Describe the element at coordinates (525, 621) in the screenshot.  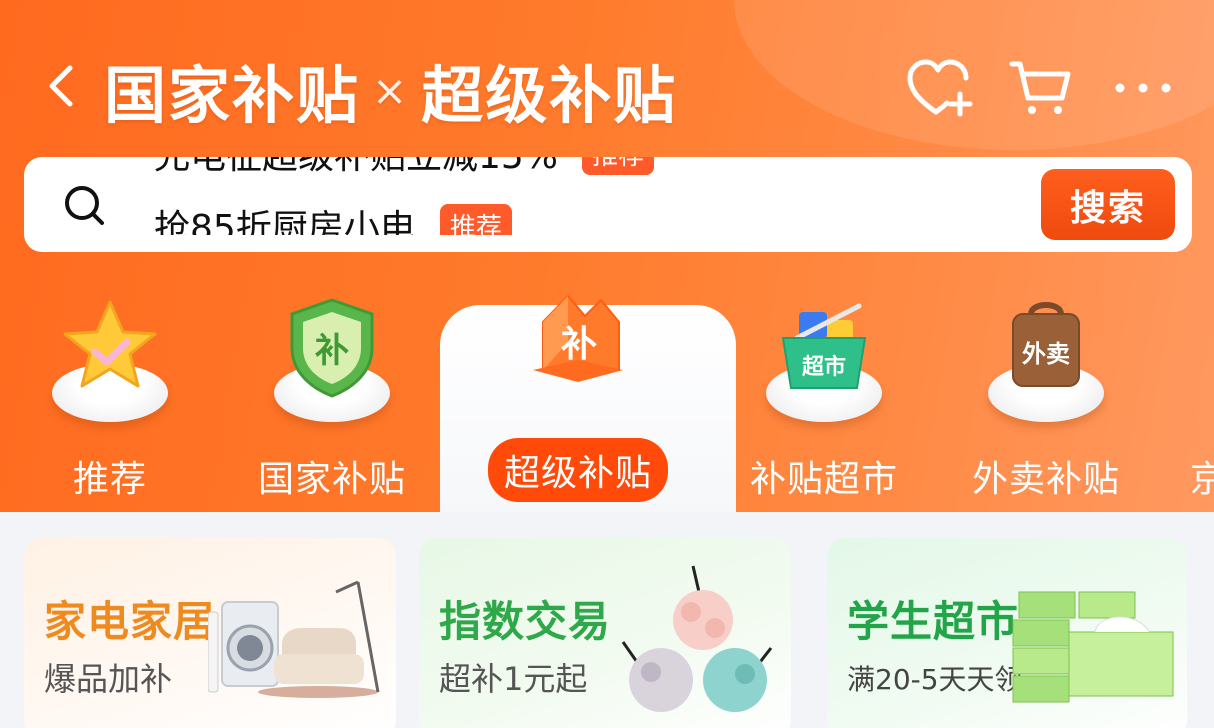
I see `card-title: 指数交易` at that location.